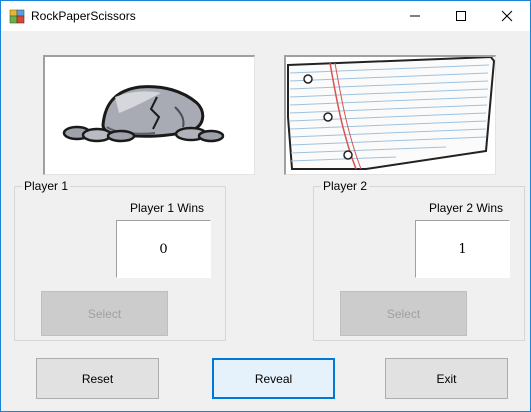  I want to click on paper-image, so click(391, 113).